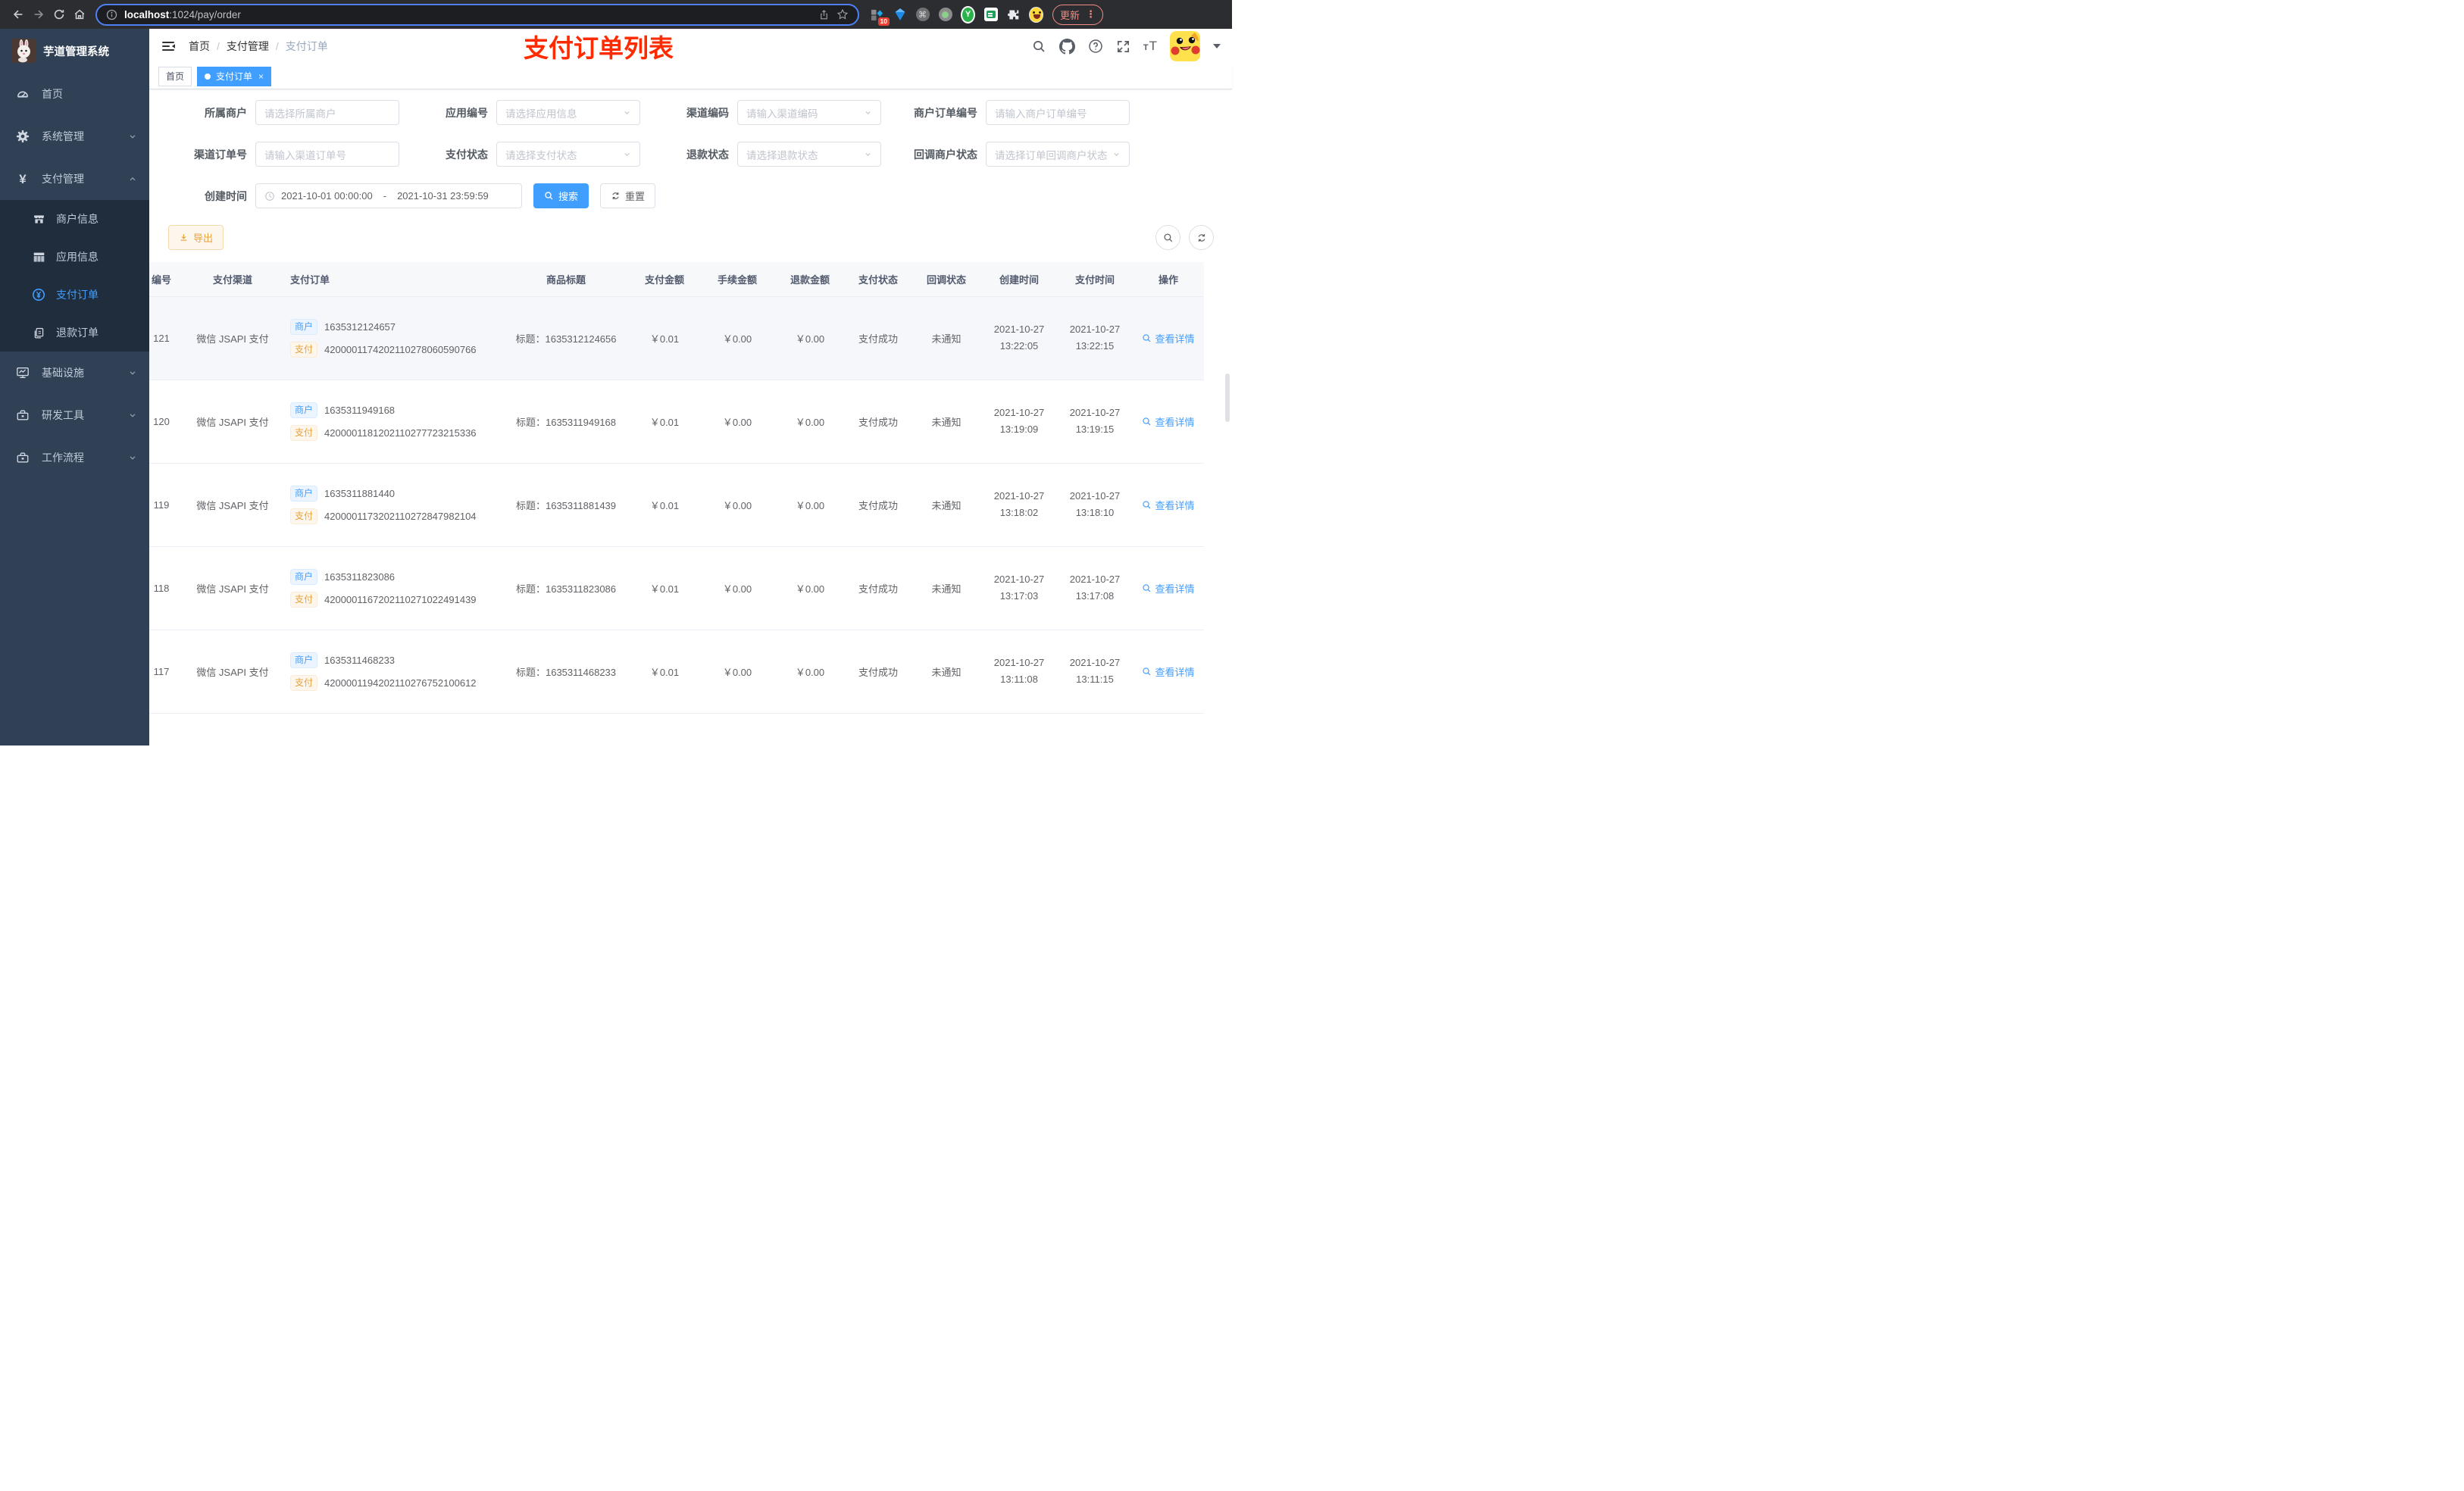  I want to click on end-time: 2021-10-31 23:59:59, so click(443, 196).